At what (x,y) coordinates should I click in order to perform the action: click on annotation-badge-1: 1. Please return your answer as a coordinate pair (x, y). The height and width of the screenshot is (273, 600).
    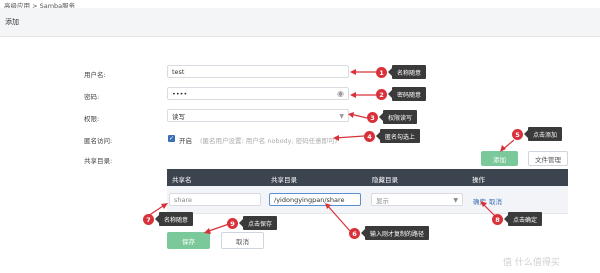
    Looking at the image, I should click on (381, 72).